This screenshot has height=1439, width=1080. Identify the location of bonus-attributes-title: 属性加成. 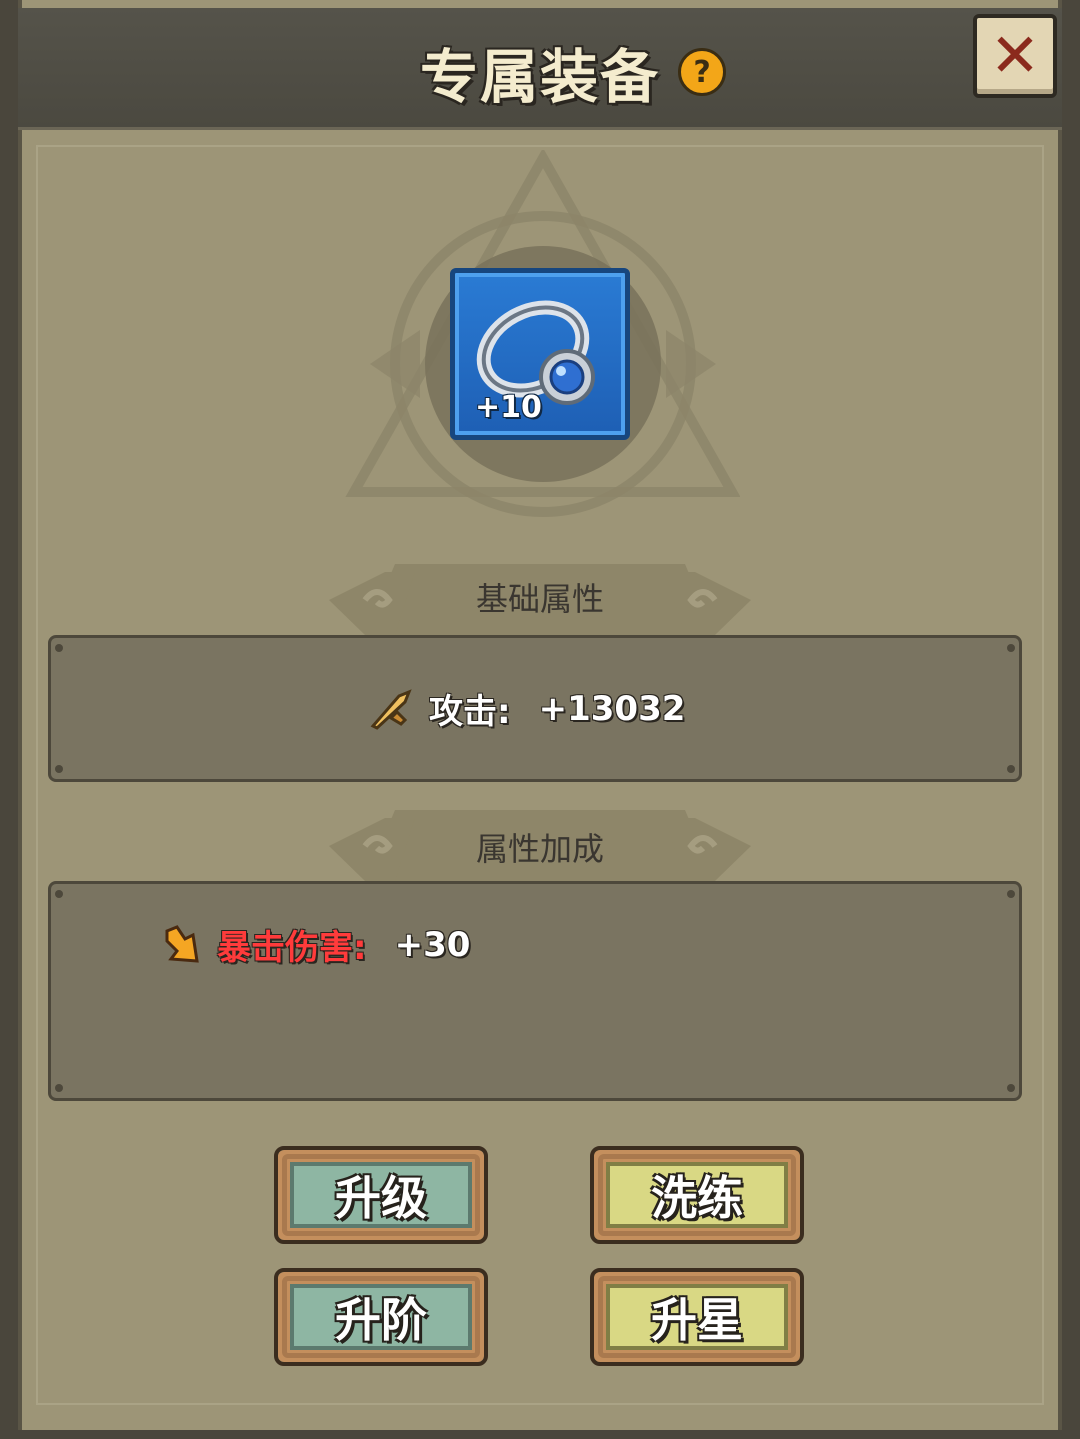
(539, 849).